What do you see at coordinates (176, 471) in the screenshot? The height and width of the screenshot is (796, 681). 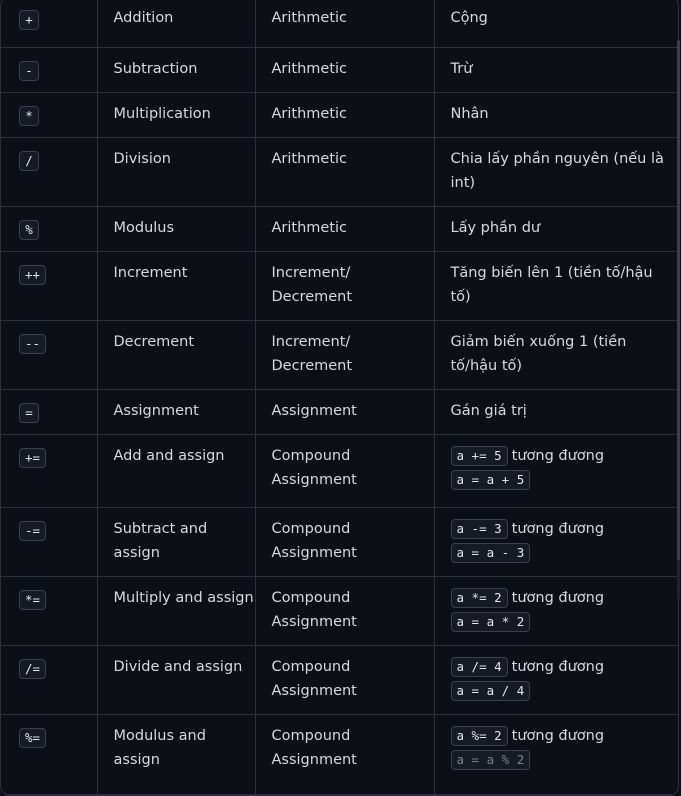 I see `operator-name: Add and assign` at bounding box center [176, 471].